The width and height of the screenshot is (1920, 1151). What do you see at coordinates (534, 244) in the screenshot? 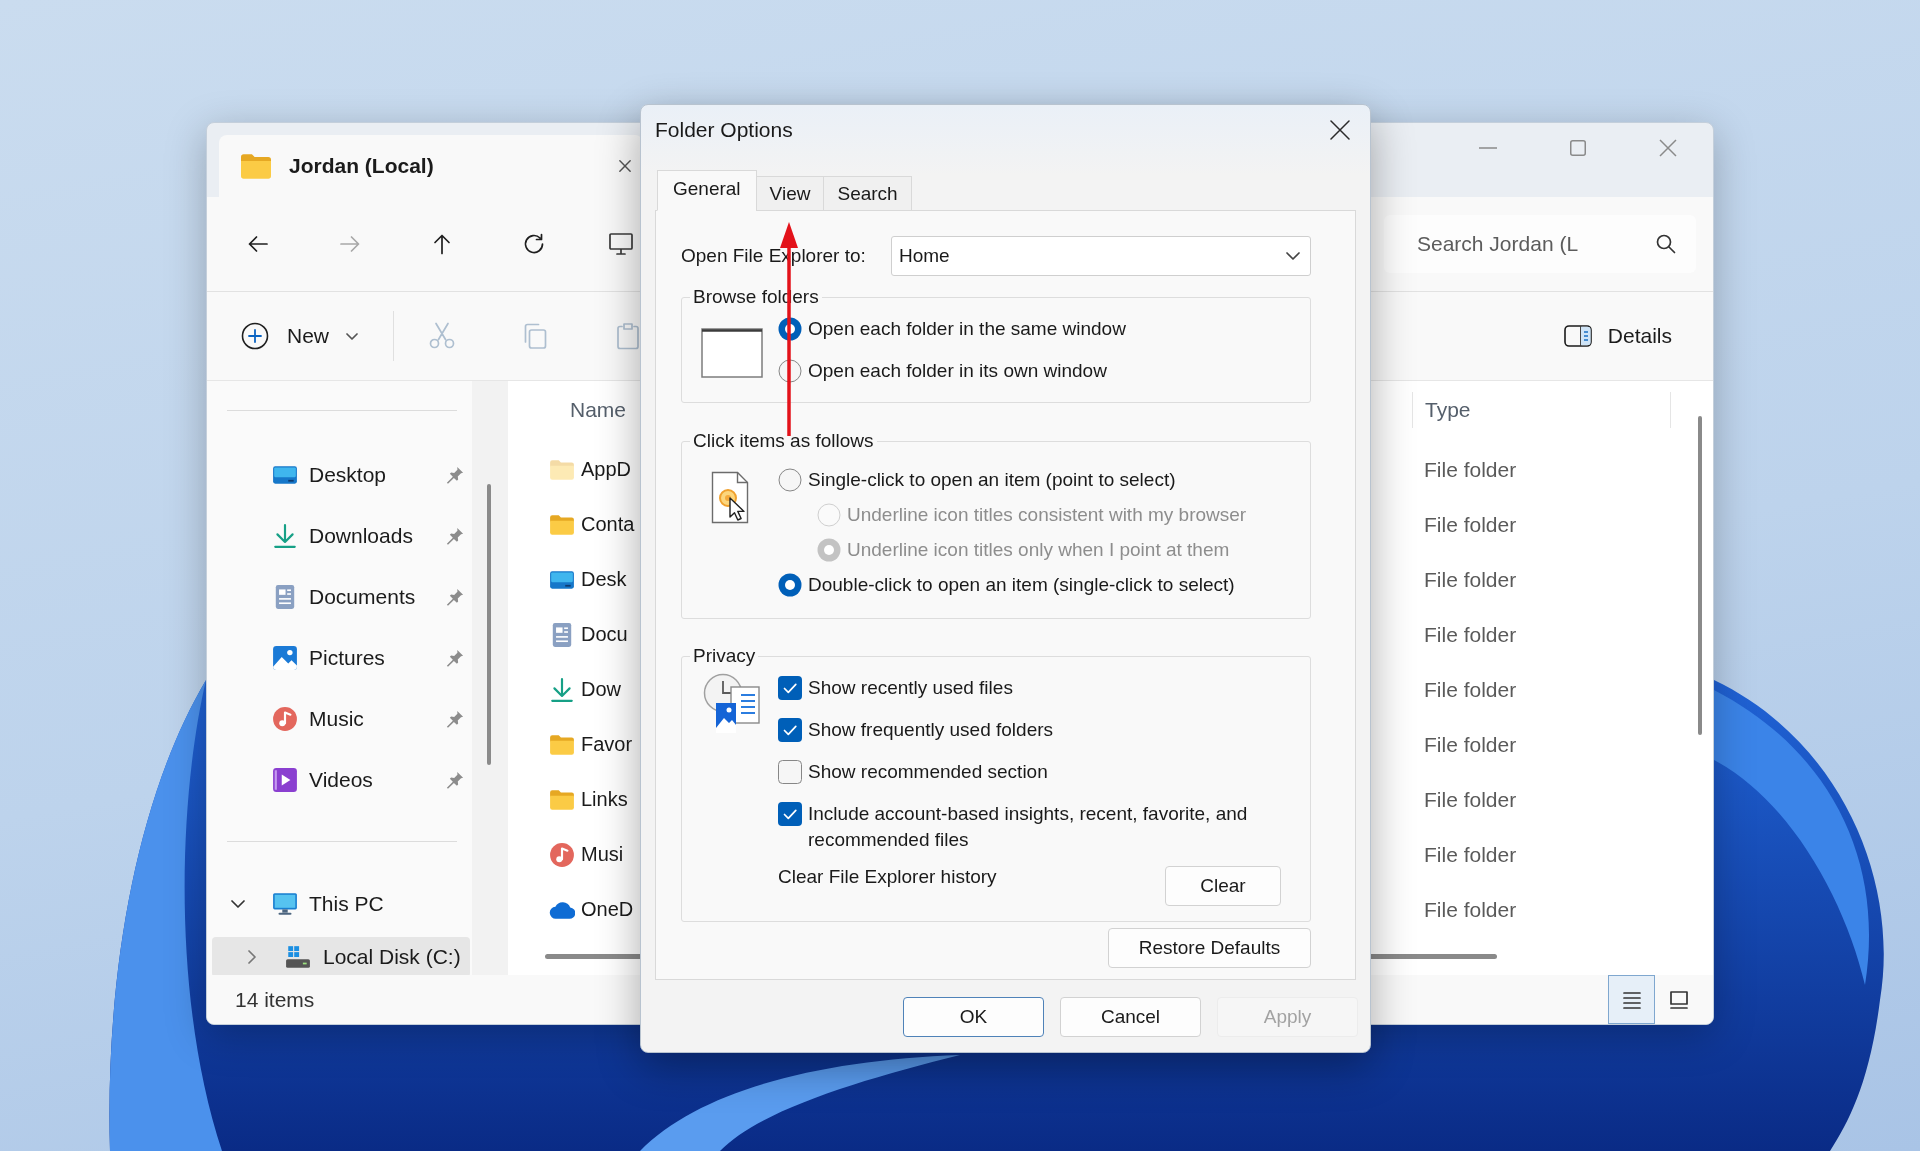
I see `refresh-icon` at bounding box center [534, 244].